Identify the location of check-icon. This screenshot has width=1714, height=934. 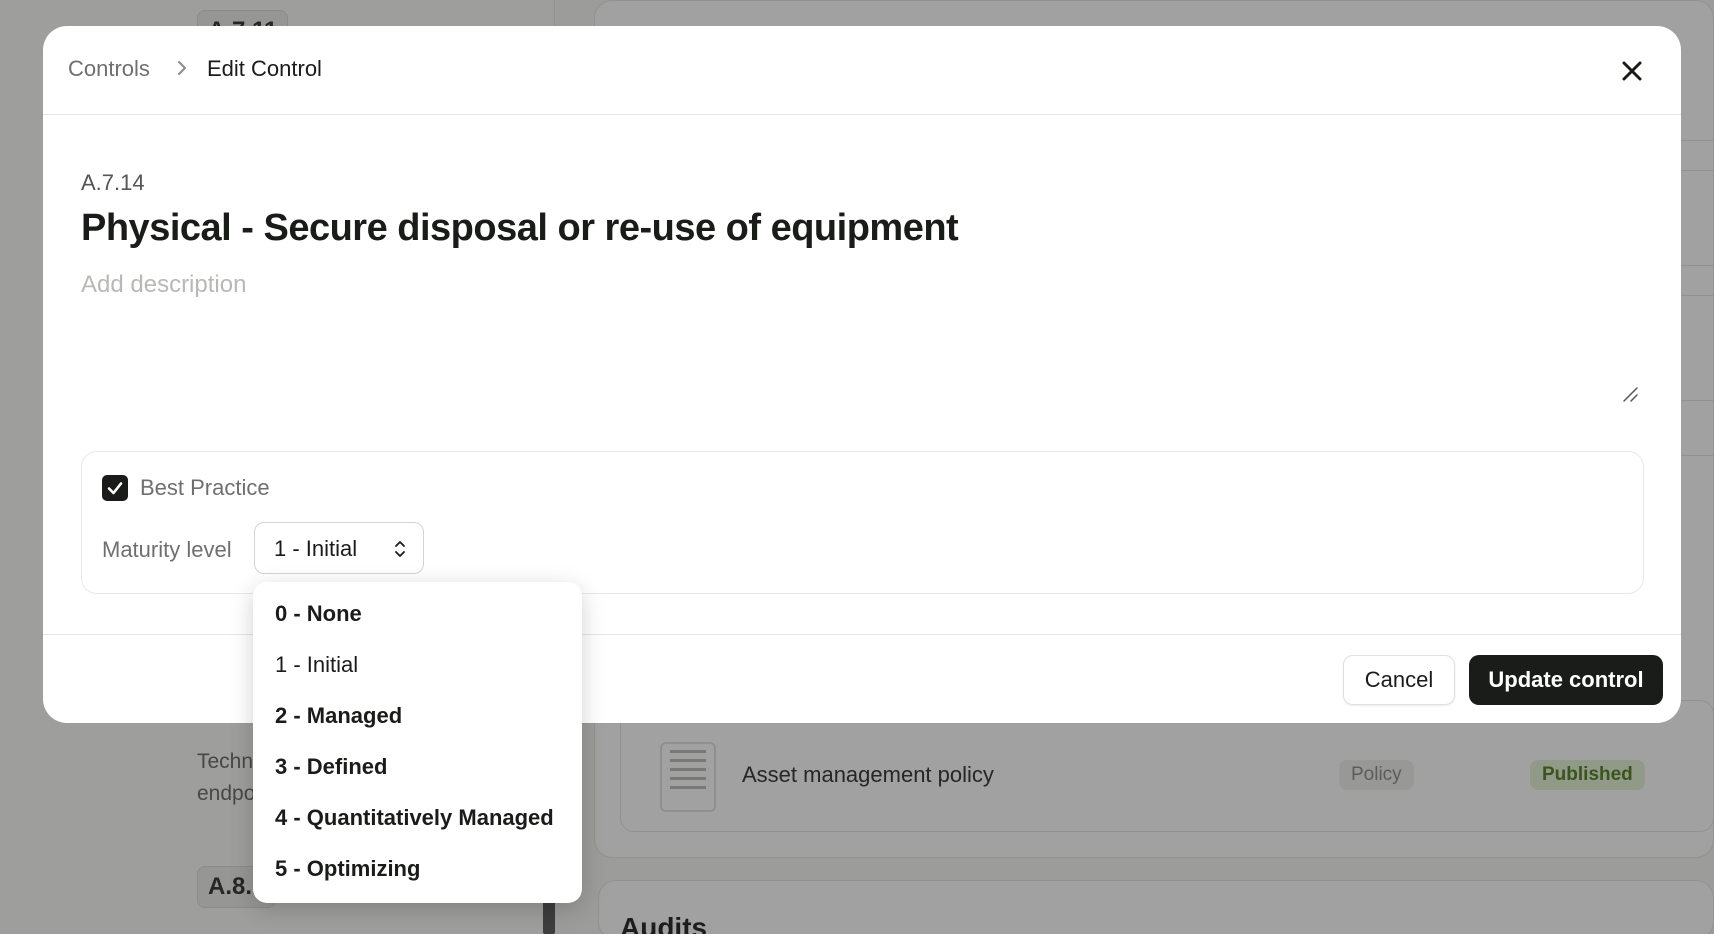
(115, 488).